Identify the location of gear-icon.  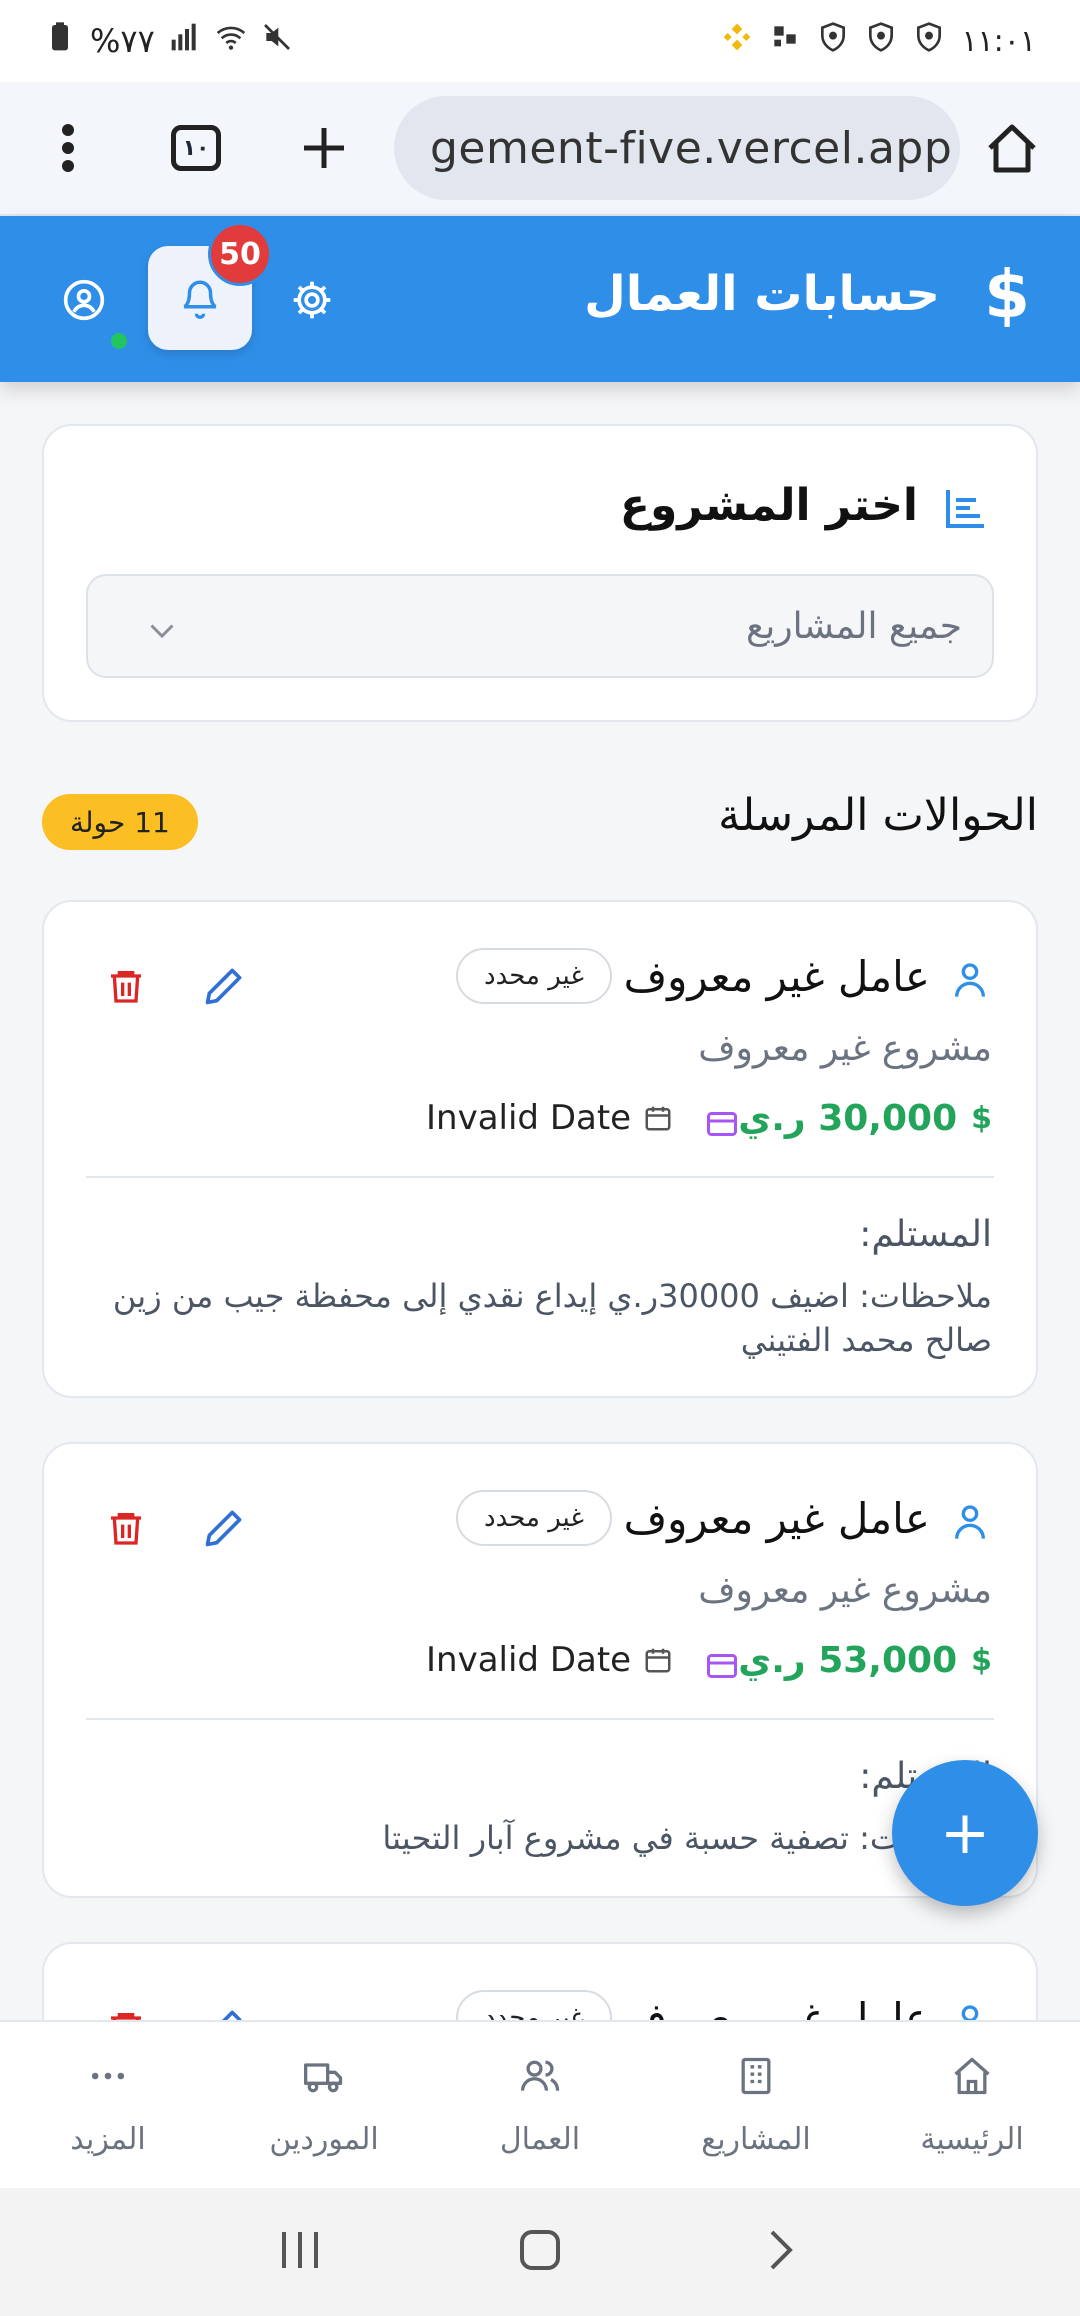
(312, 300).